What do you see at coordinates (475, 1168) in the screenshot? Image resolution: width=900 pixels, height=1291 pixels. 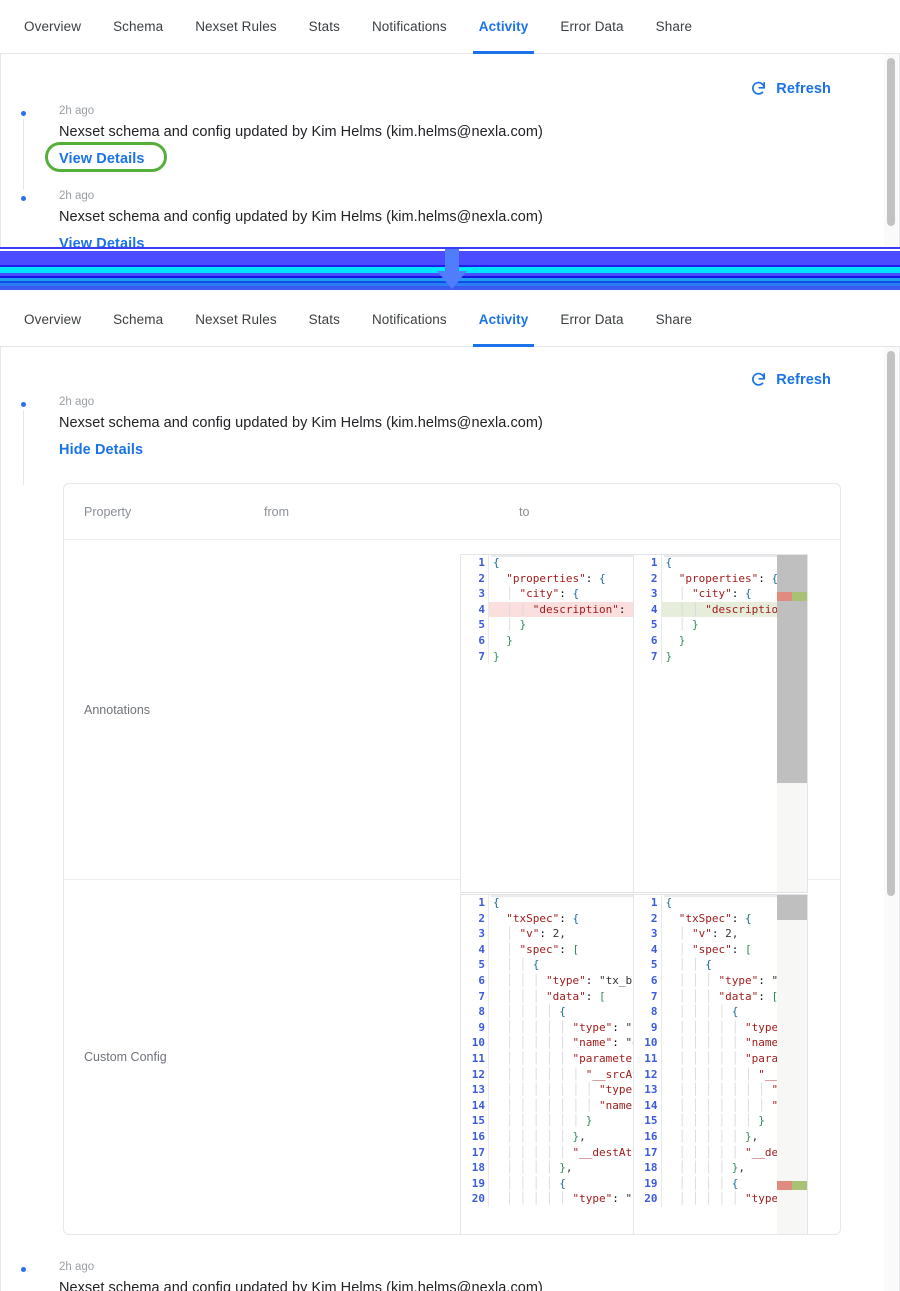 I see `line-number: 18` at bounding box center [475, 1168].